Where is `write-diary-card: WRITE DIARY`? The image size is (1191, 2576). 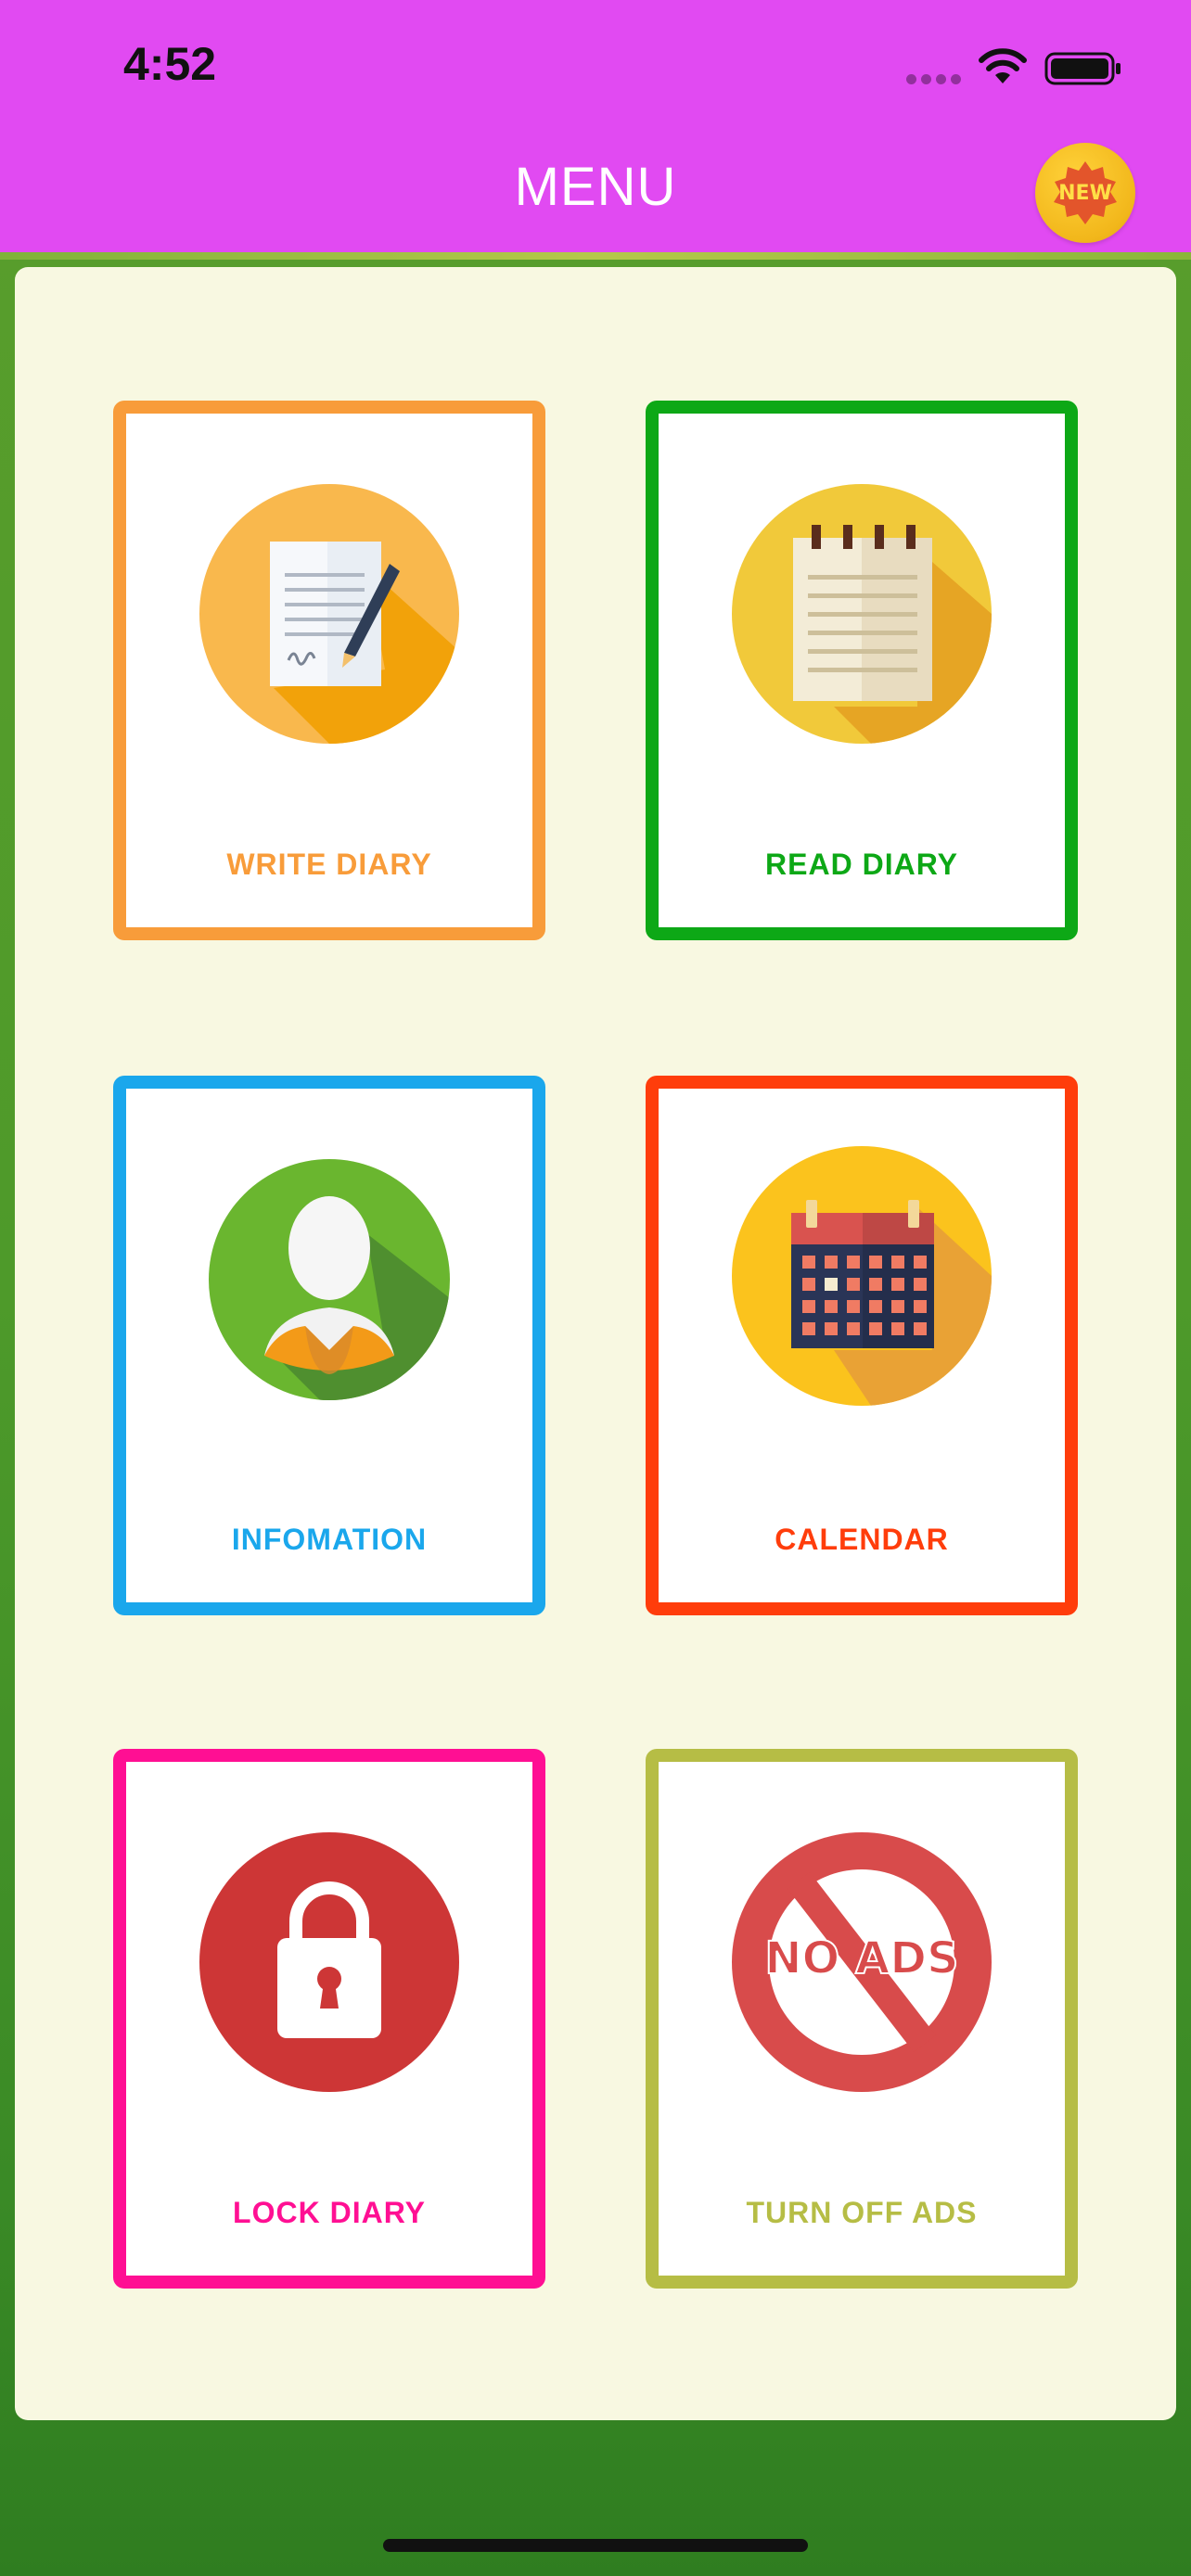 write-diary-card: WRITE DIARY is located at coordinates (329, 670).